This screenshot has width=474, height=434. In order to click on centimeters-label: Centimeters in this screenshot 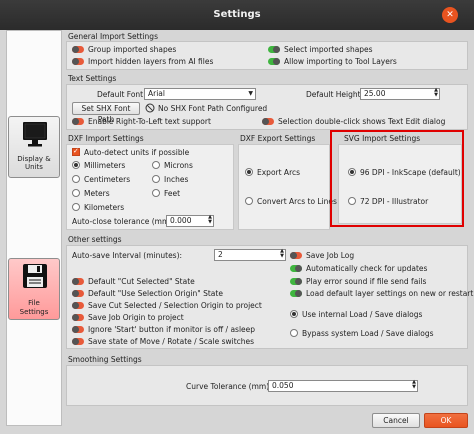, I will do `click(107, 179)`.